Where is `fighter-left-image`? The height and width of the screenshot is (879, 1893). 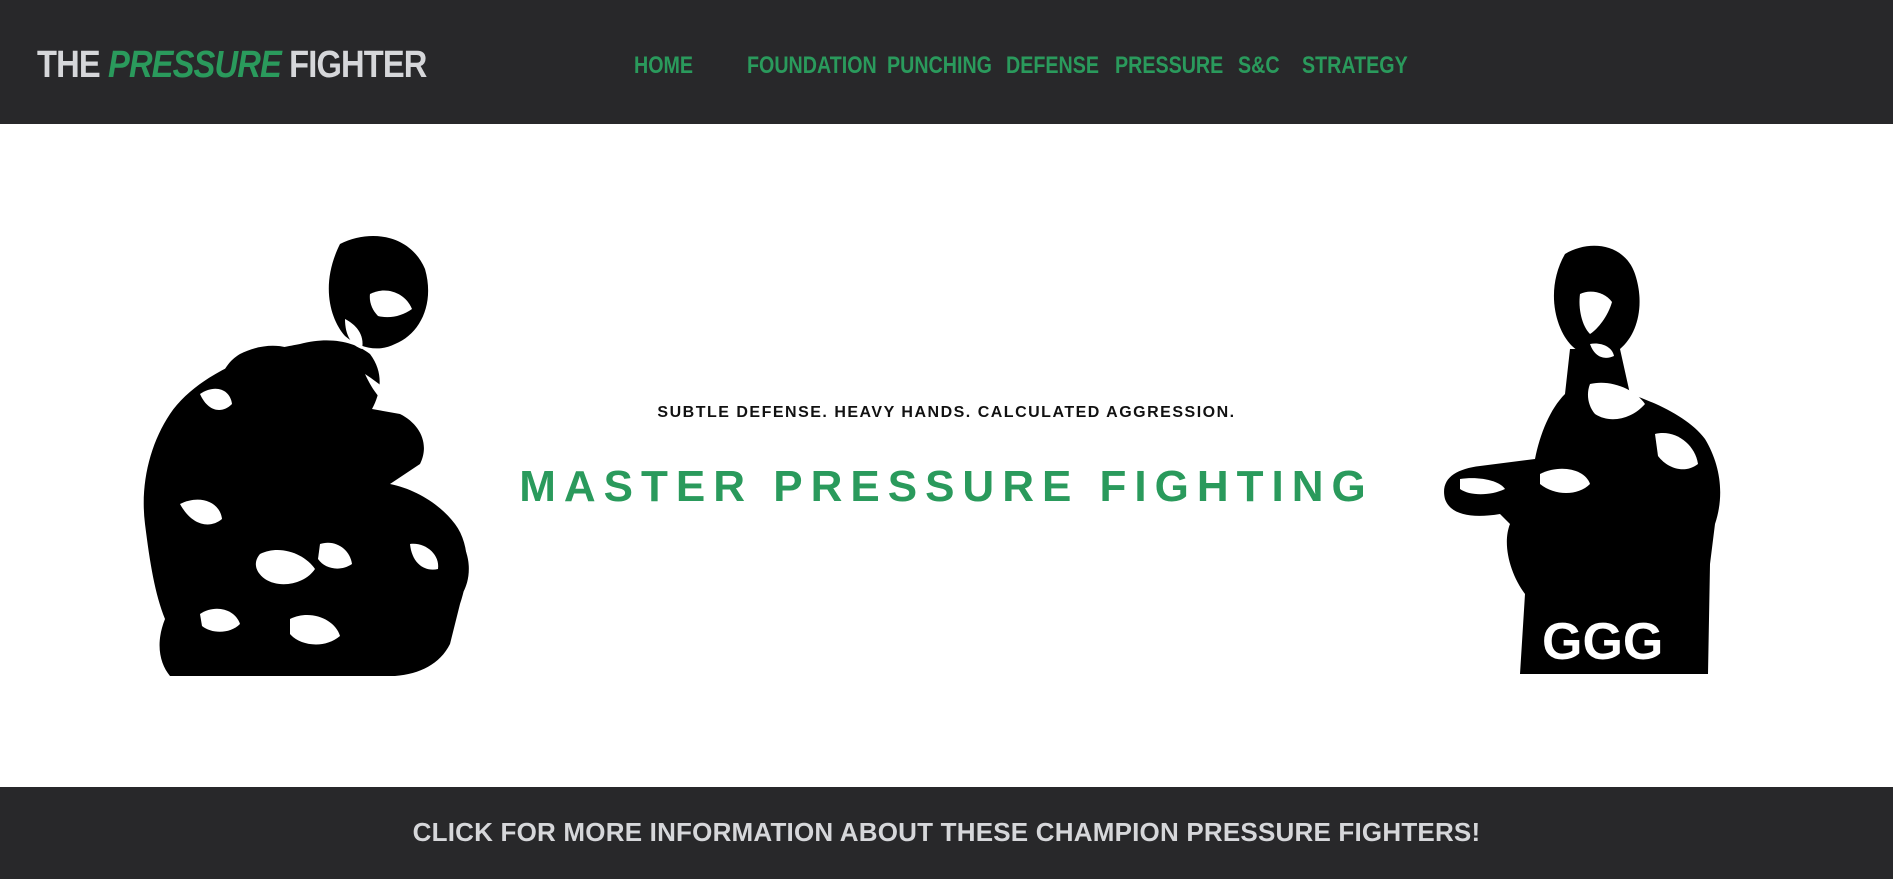 fighter-left-image is located at coordinates (315, 451).